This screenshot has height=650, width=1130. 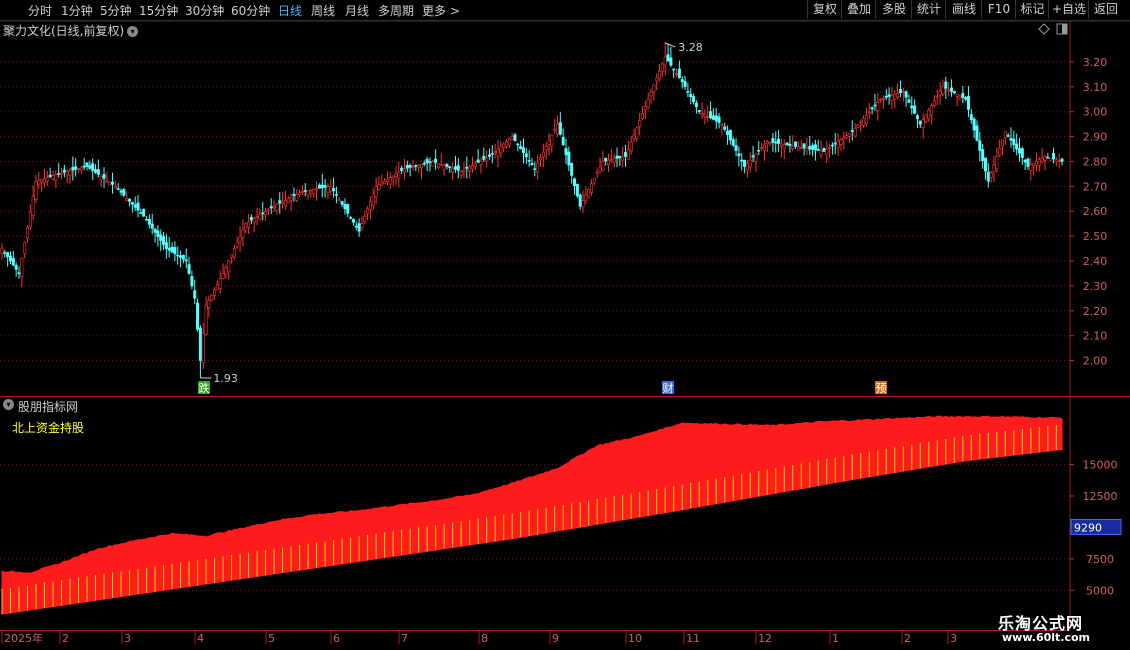 I want to click on tab-more: 更多 >, so click(x=441, y=10).